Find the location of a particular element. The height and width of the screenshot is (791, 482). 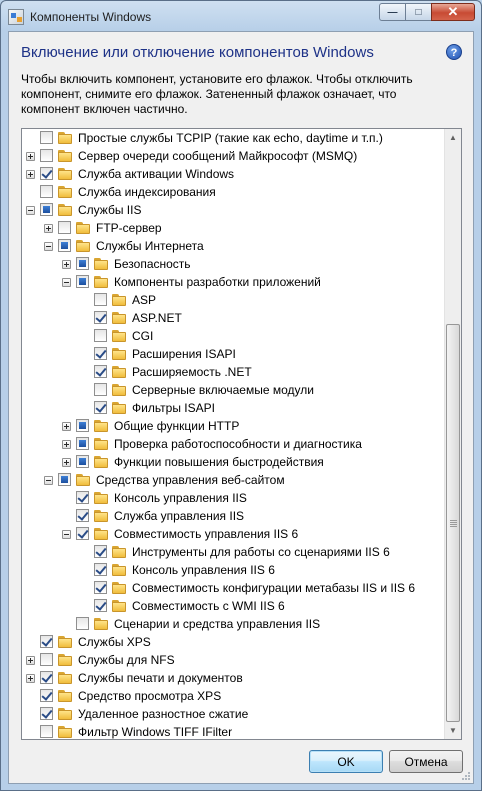

tree-row: Сценарии и средства управления IIS is located at coordinates (234, 624).